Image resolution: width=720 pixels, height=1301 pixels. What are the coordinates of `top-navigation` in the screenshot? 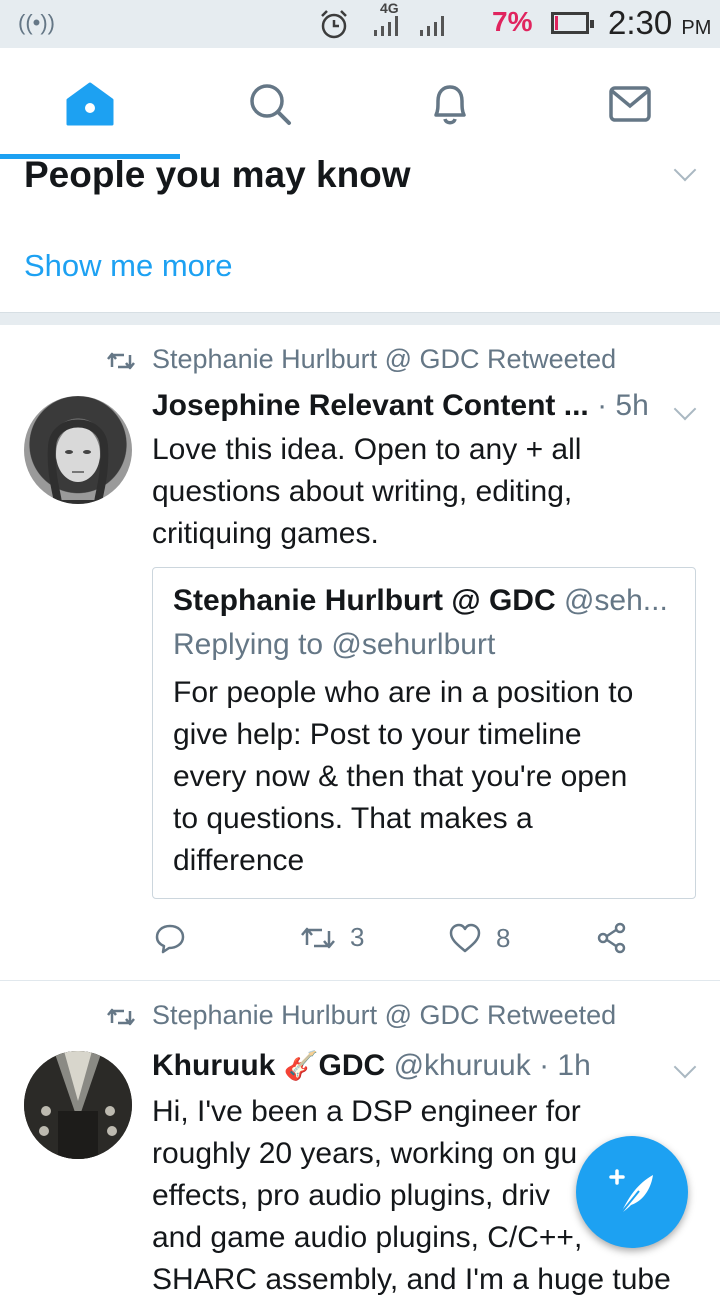 It's located at (360, 104).